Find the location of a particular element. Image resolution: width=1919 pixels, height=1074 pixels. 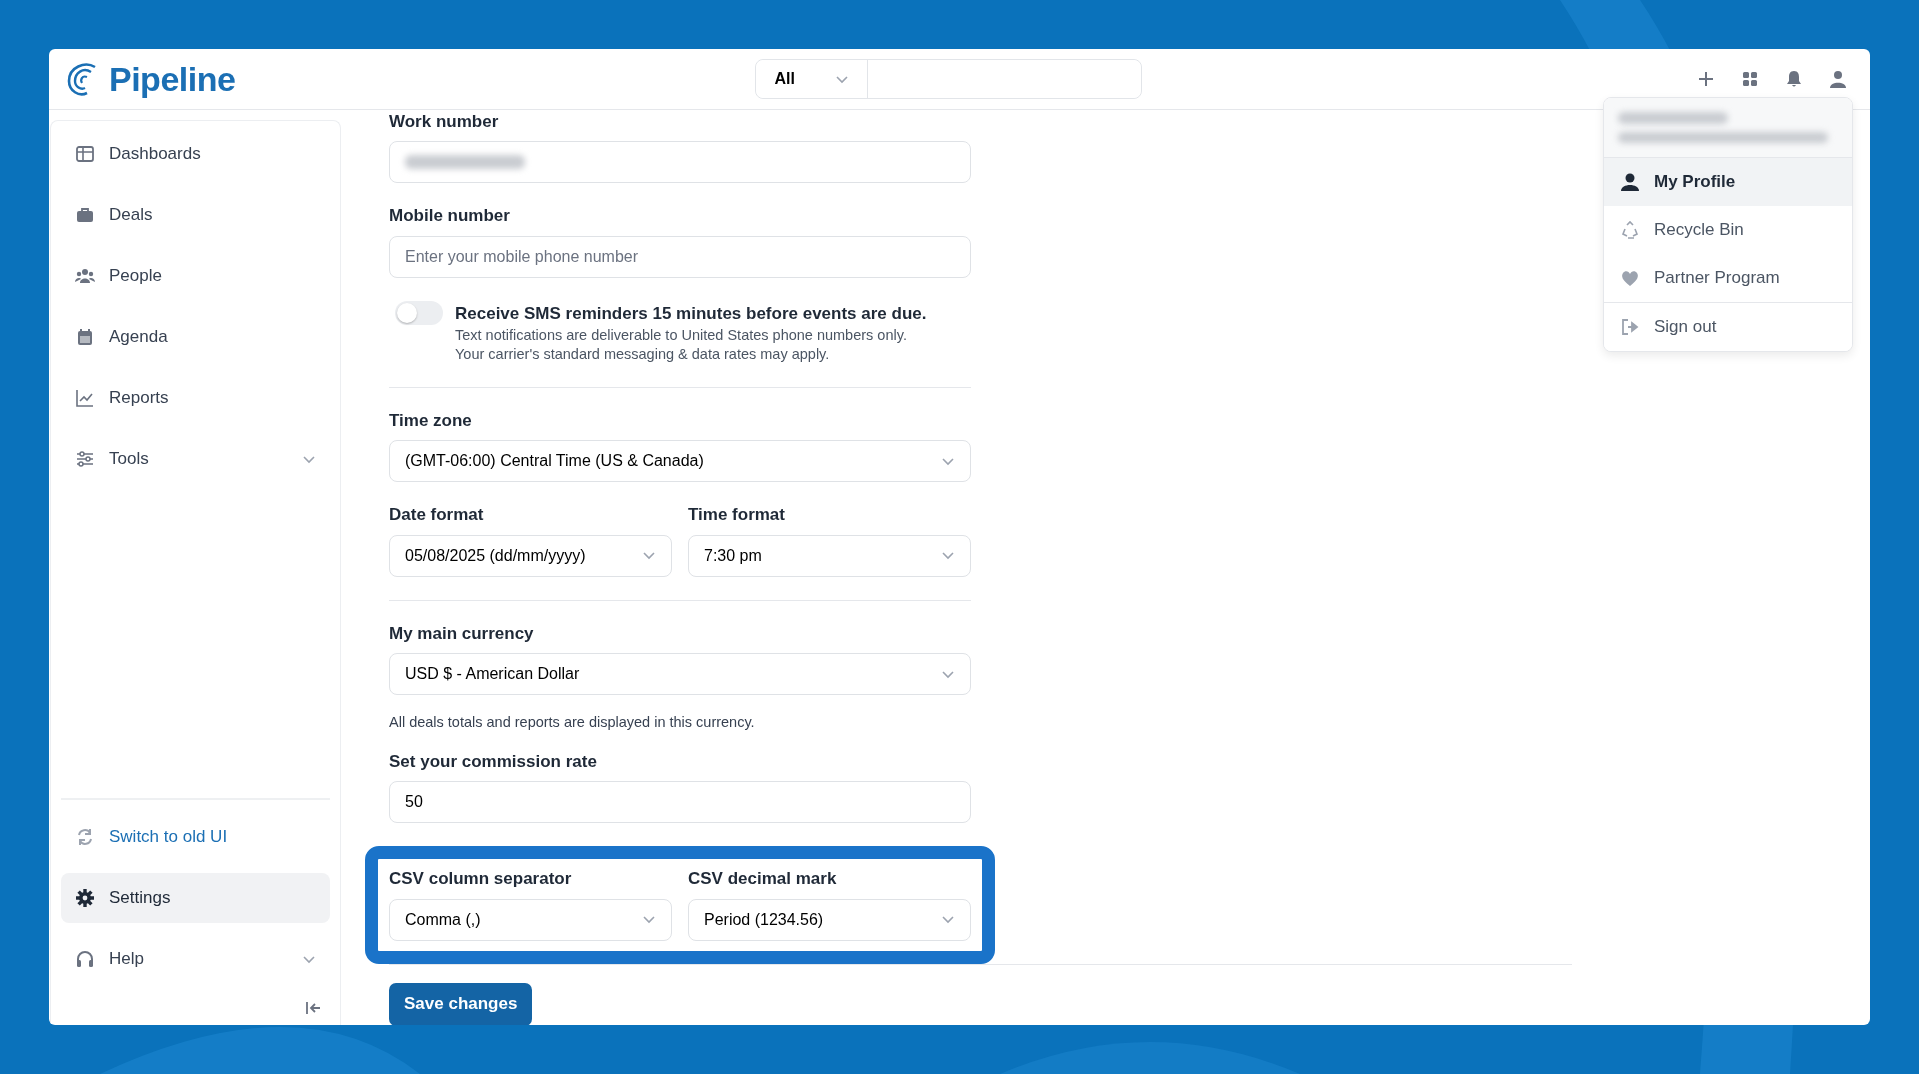

line-chart-icon is located at coordinates (85, 398).